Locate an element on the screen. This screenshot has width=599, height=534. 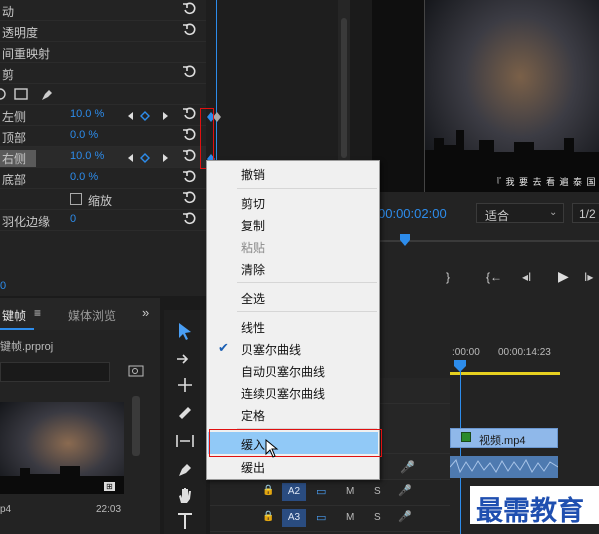
menu-item-label: 线性 is located at coordinates (253, 328).